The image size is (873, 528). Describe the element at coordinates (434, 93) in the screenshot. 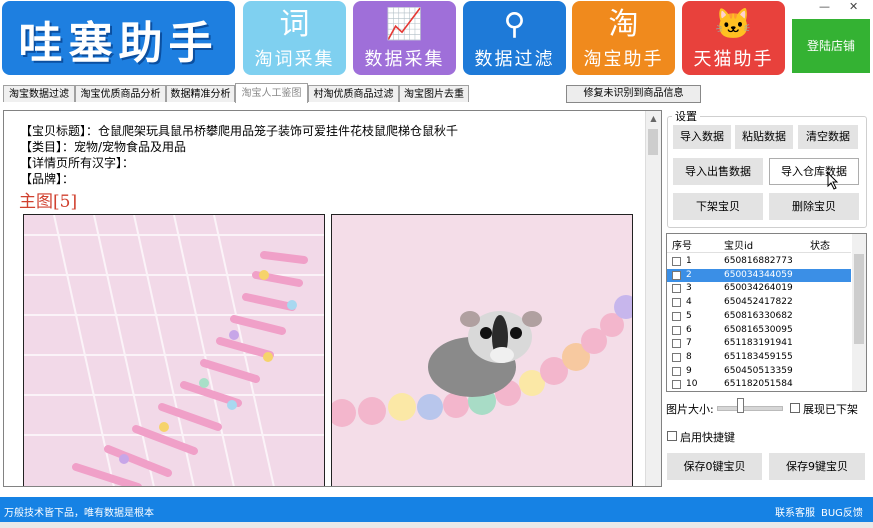

I see `tab-5: 淘宝图片去重` at that location.